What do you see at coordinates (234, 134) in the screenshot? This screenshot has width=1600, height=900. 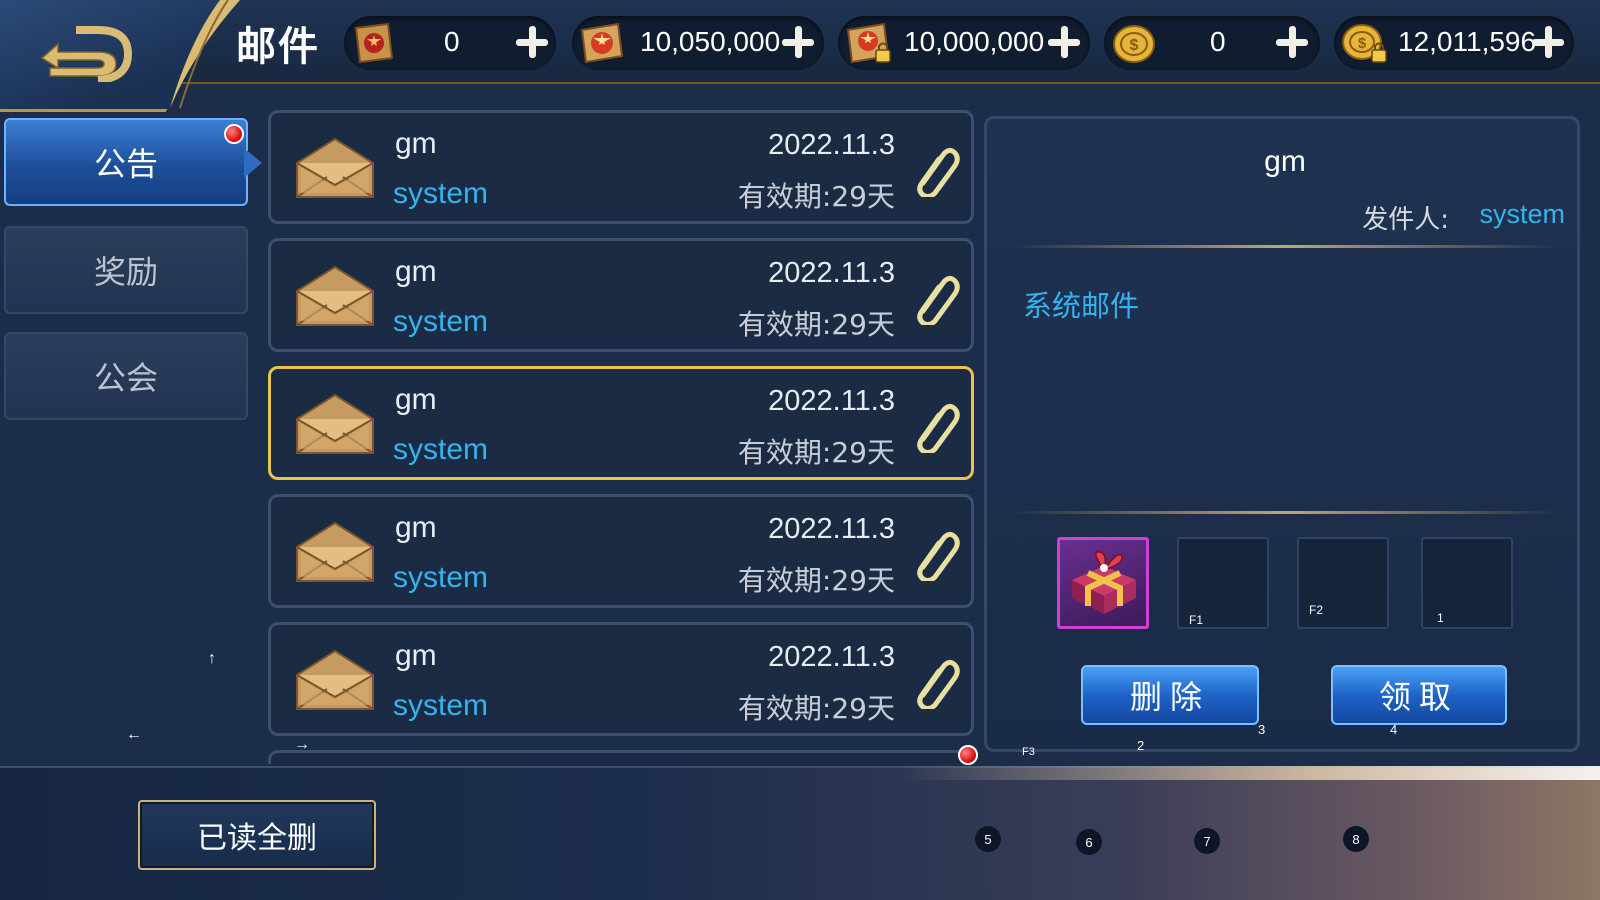 I see `notification-dot` at bounding box center [234, 134].